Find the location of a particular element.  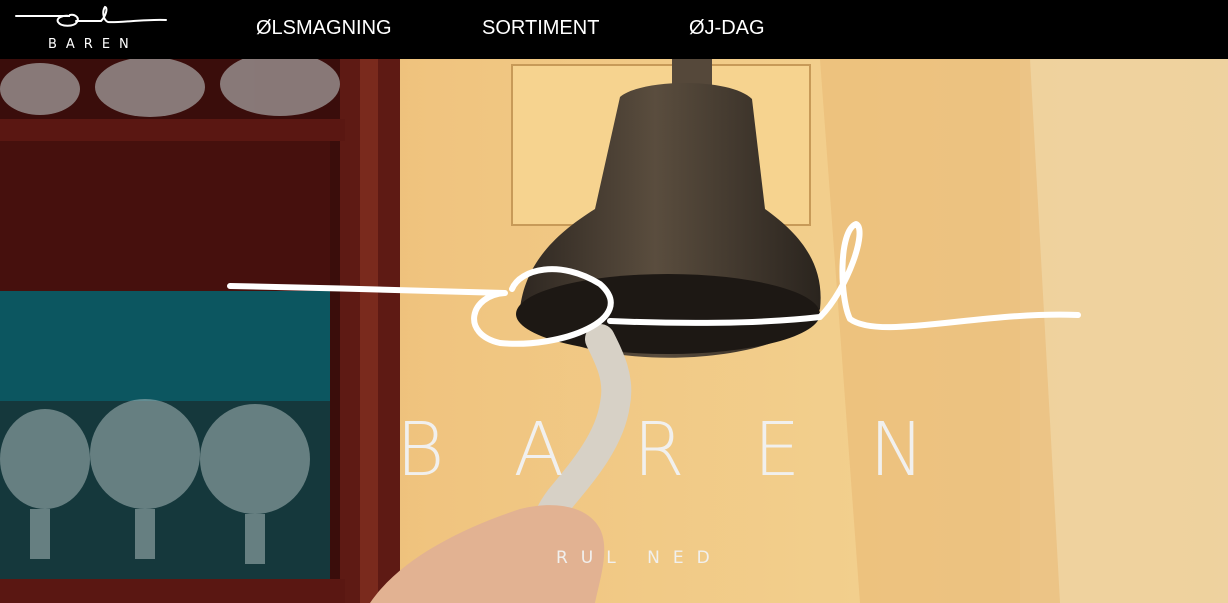

nav-item-oj-dag: ØJ-DAG is located at coordinates (727, 28).